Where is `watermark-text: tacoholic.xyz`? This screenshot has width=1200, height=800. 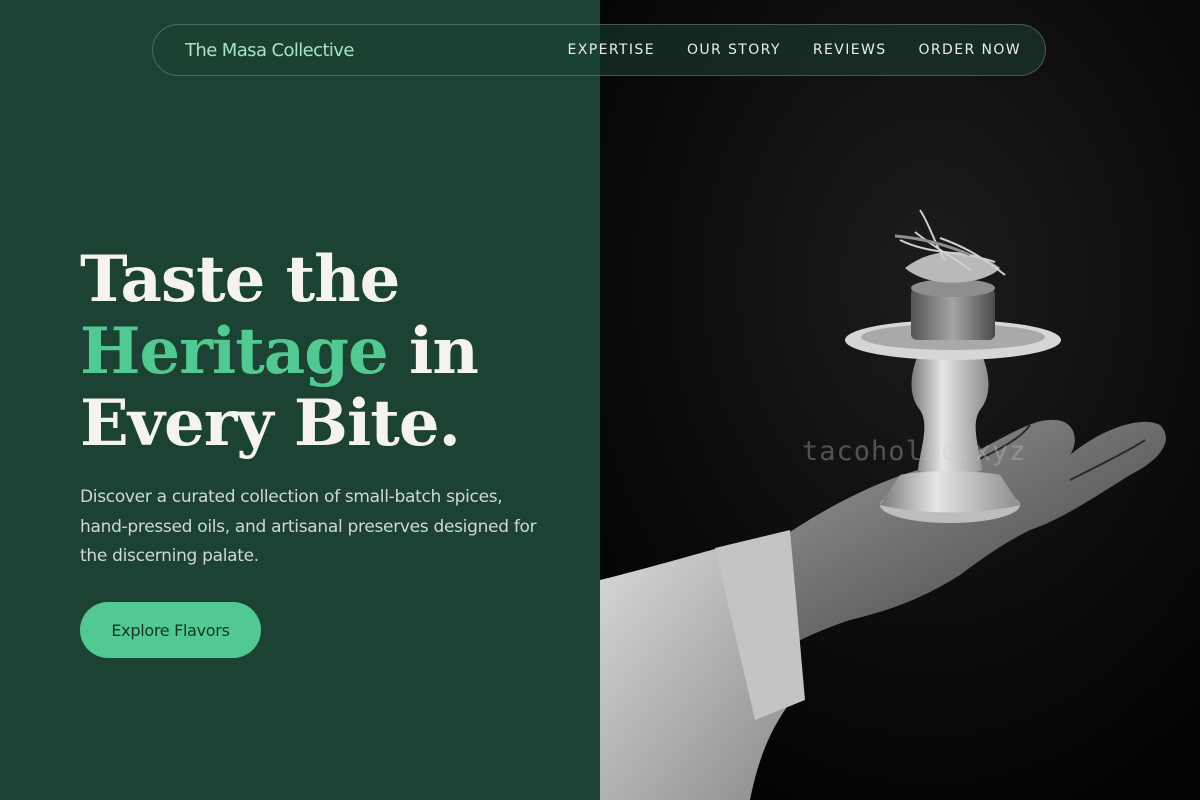 watermark-text: tacoholic.xyz is located at coordinates (914, 451).